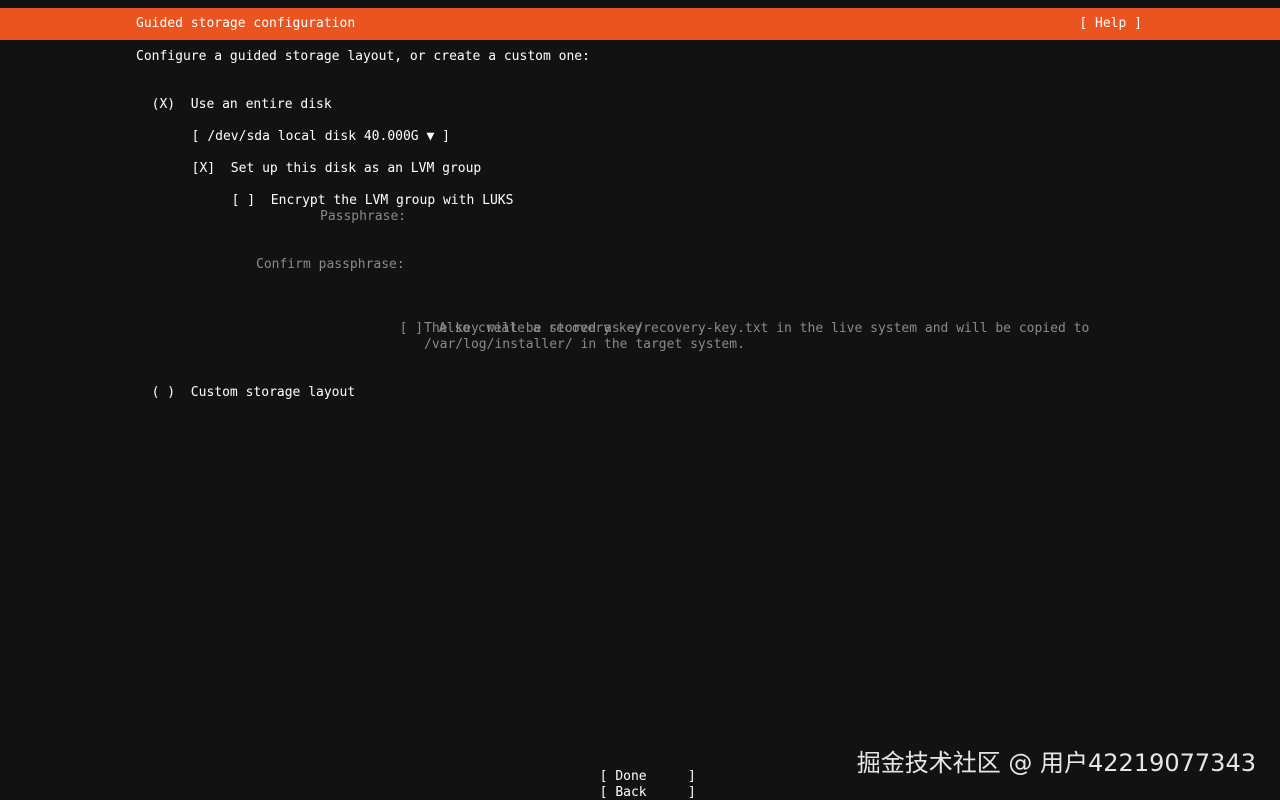 The height and width of the screenshot is (800, 1280). I want to click on lvm-option: [X] Set up this disk as an LVM group, so click(329, 160).